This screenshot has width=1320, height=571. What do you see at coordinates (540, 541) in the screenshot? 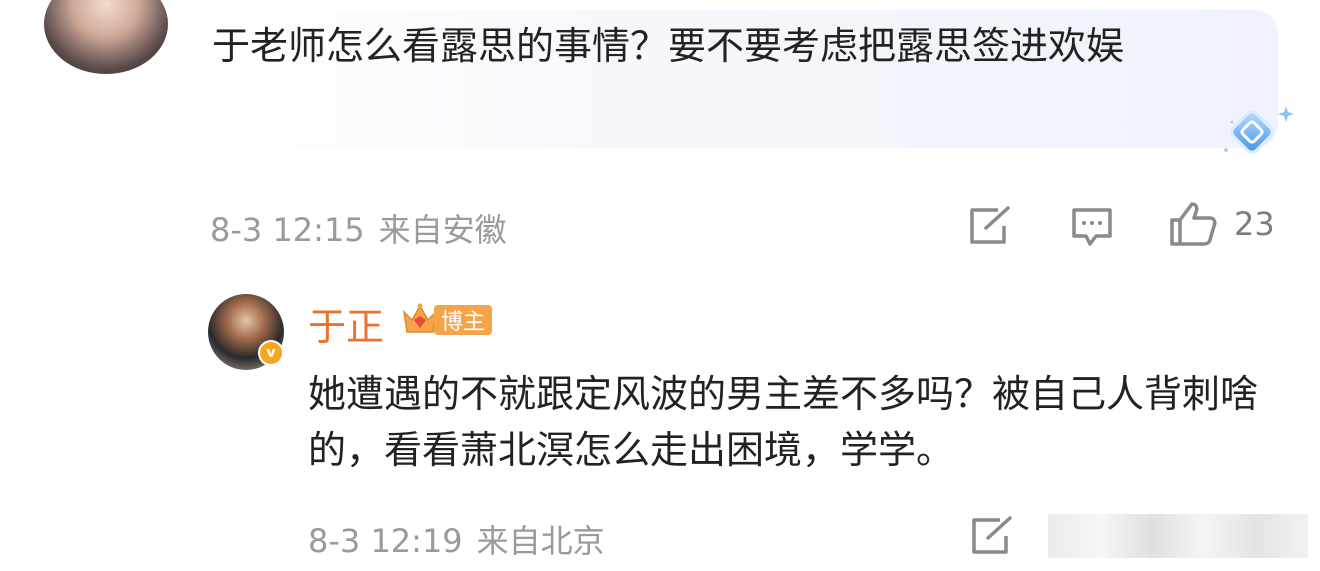
I see `reply-location: 来自北京` at bounding box center [540, 541].